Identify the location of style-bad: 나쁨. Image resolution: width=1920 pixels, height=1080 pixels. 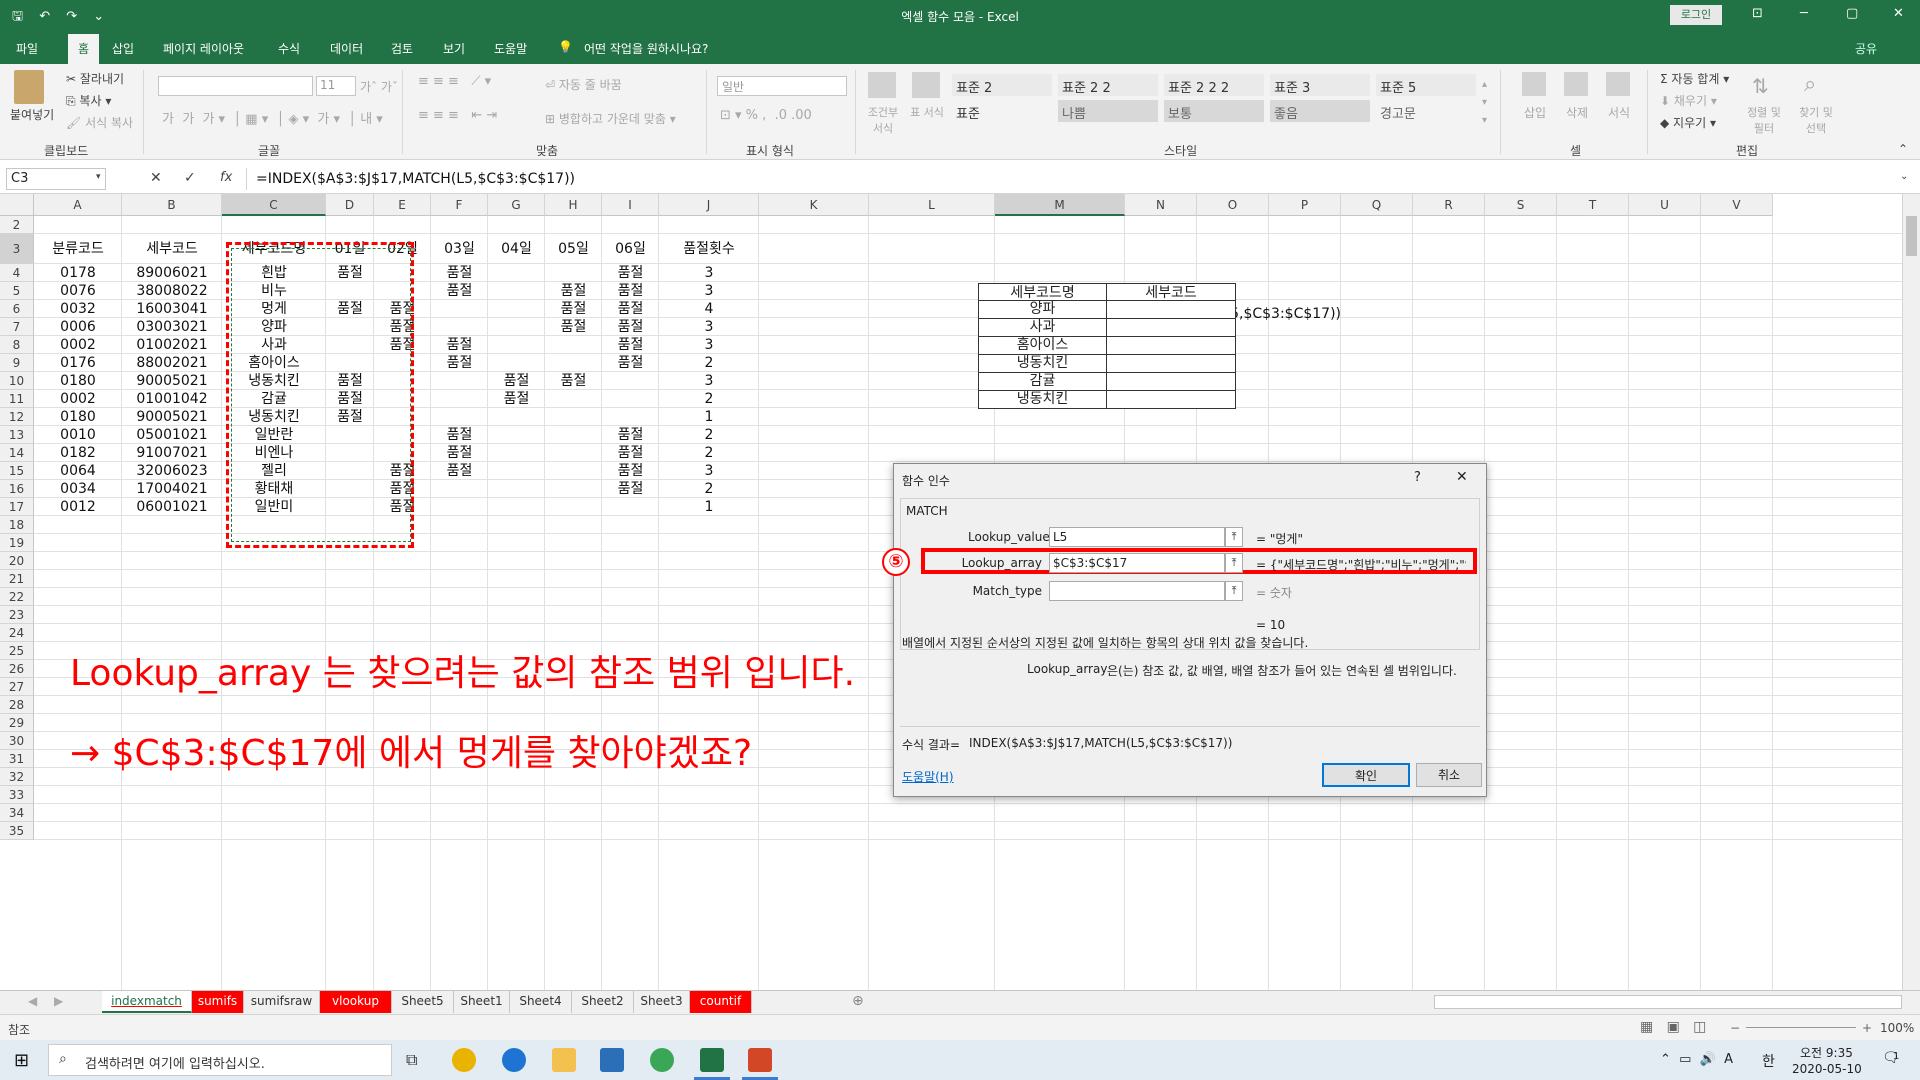
(1108, 111).